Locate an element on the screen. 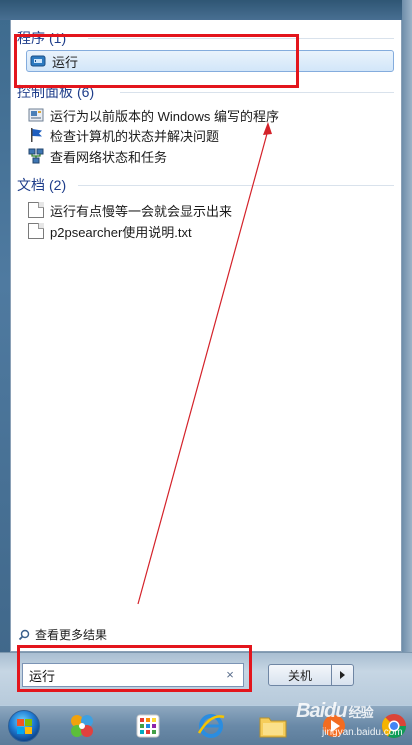  watermark-brand-paw: du is located at coordinates (335, 711).